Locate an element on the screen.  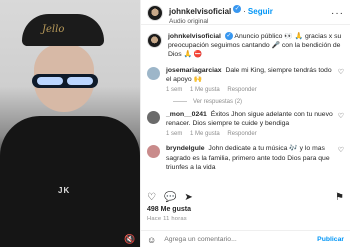
action-bar: ♡ 💬 ➤ ⚑ is located at coordinates (245, 197).